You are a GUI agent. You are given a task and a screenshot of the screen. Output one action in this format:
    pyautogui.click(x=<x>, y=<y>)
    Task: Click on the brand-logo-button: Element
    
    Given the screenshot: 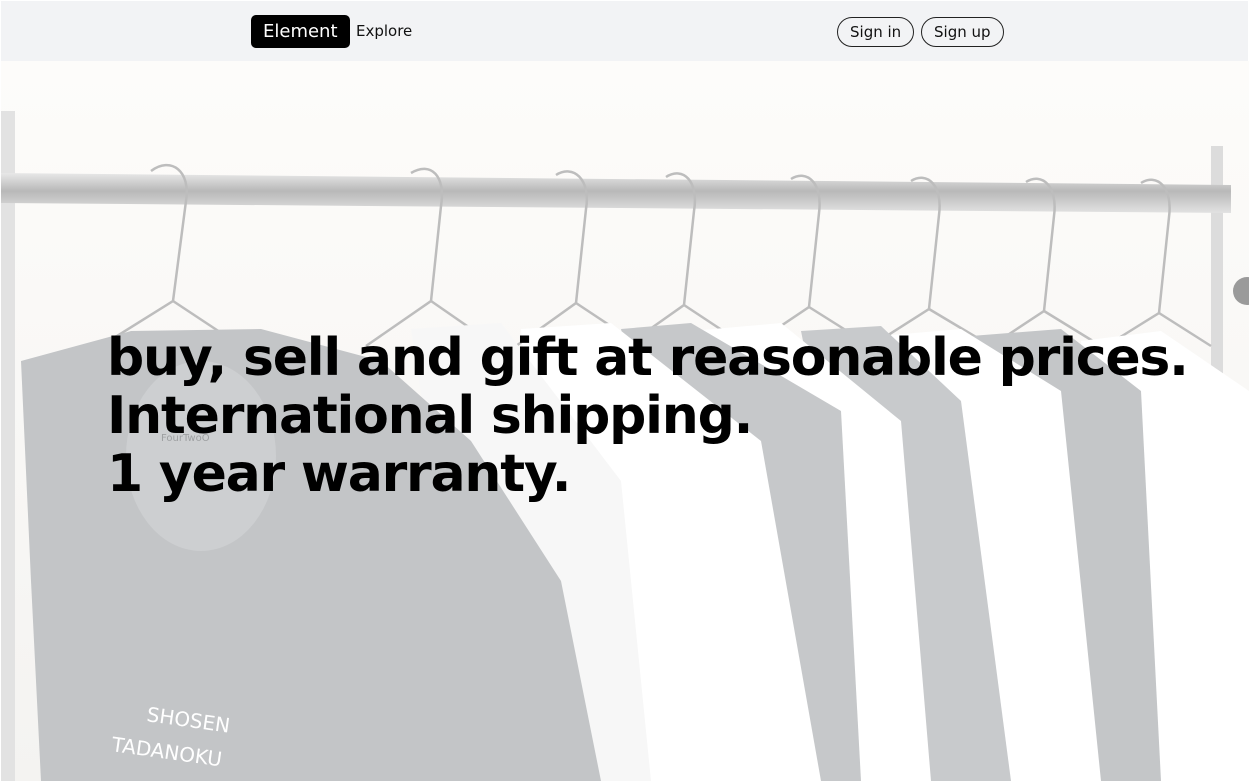 What is the action you would take?
    pyautogui.click(x=300, y=31)
    